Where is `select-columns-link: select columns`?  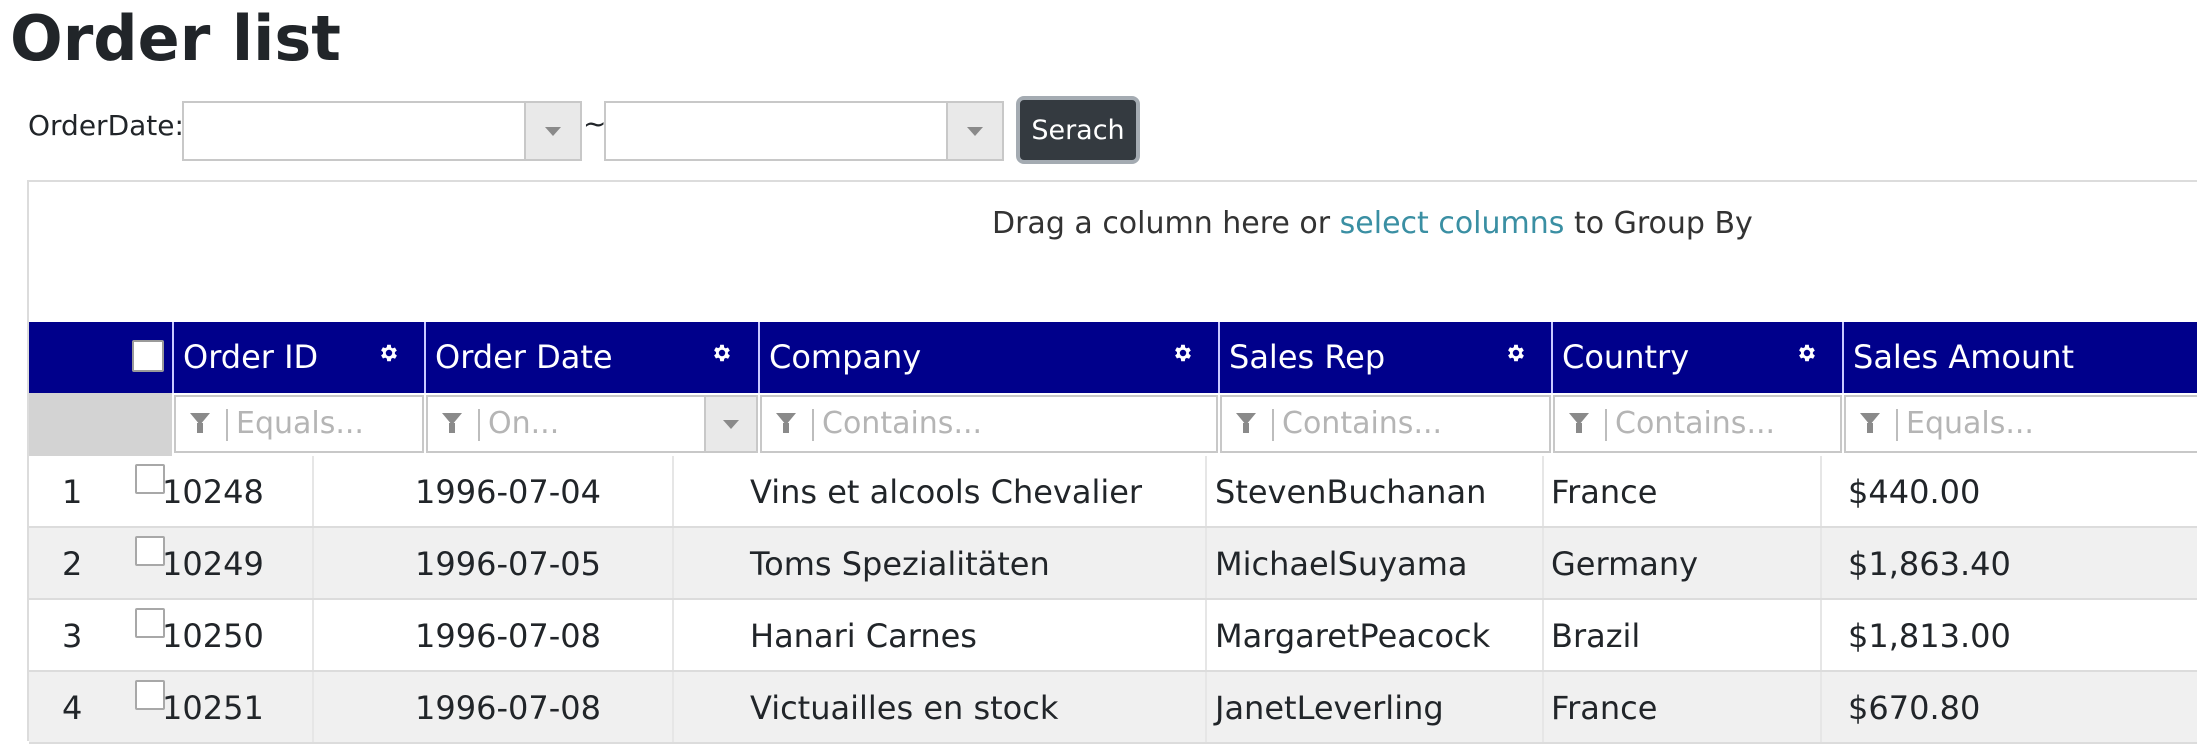
select-columns-link: select columns is located at coordinates (1452, 223).